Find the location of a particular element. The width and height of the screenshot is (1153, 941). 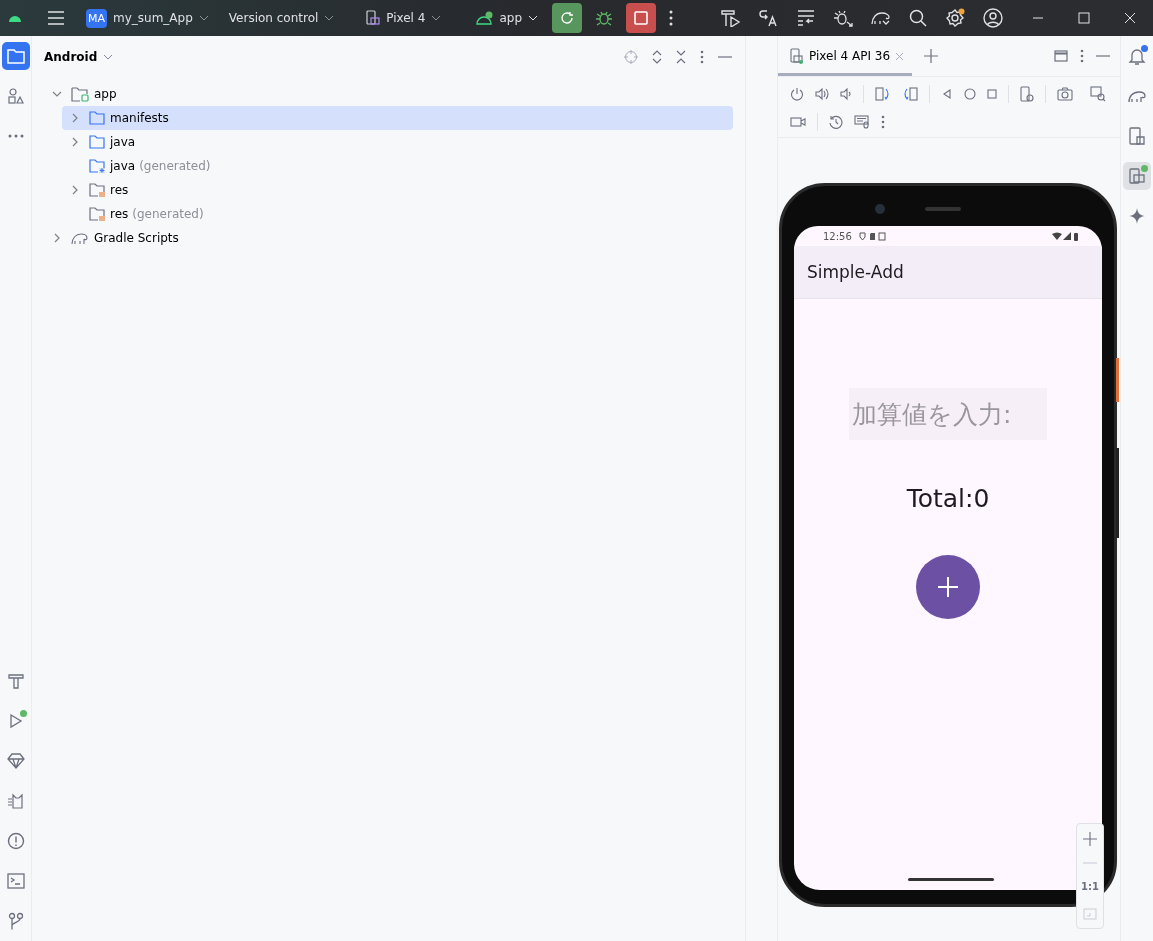

video-camera-icon is located at coordinates (798, 122).